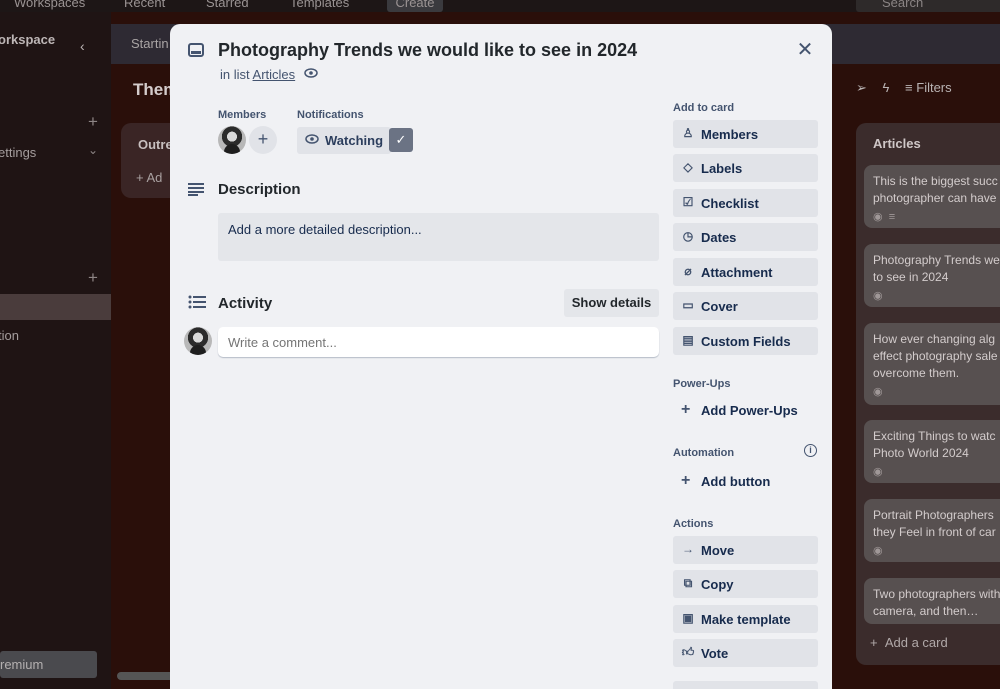 Image resolution: width=1000 pixels, height=689 pixels. Describe the element at coordinates (745, 203) in the screenshot. I see `checklist-button: ☑ Checklist` at that location.